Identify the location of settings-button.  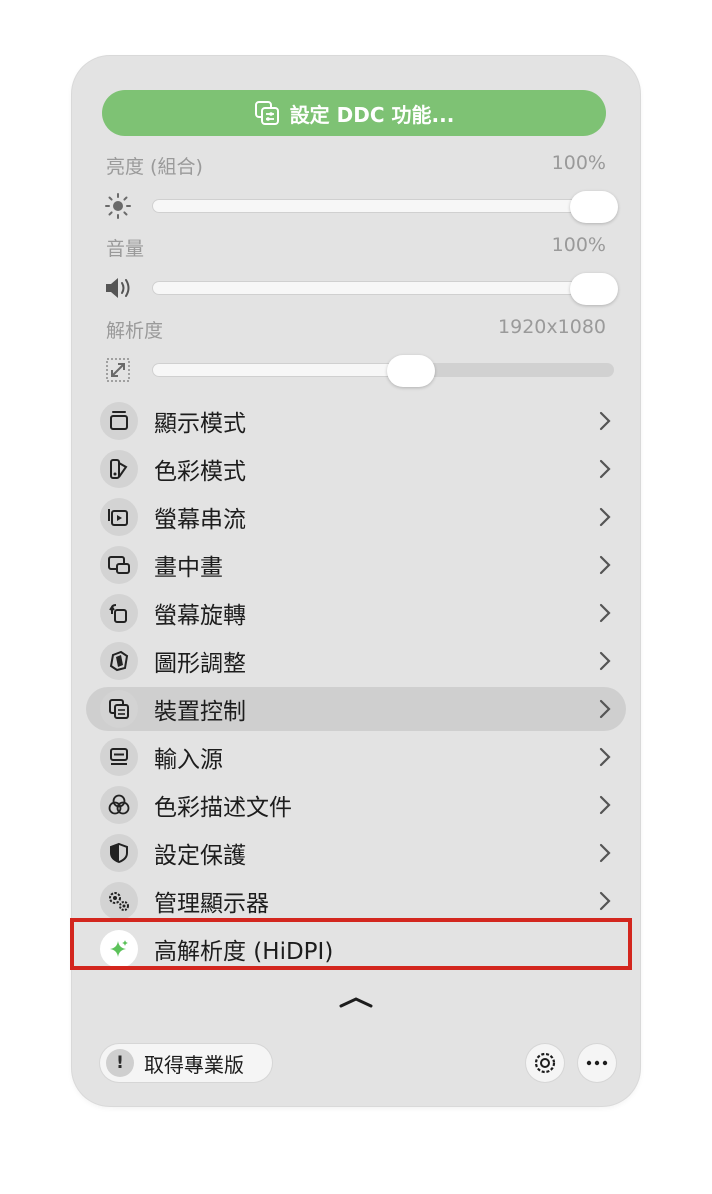
(545, 1063).